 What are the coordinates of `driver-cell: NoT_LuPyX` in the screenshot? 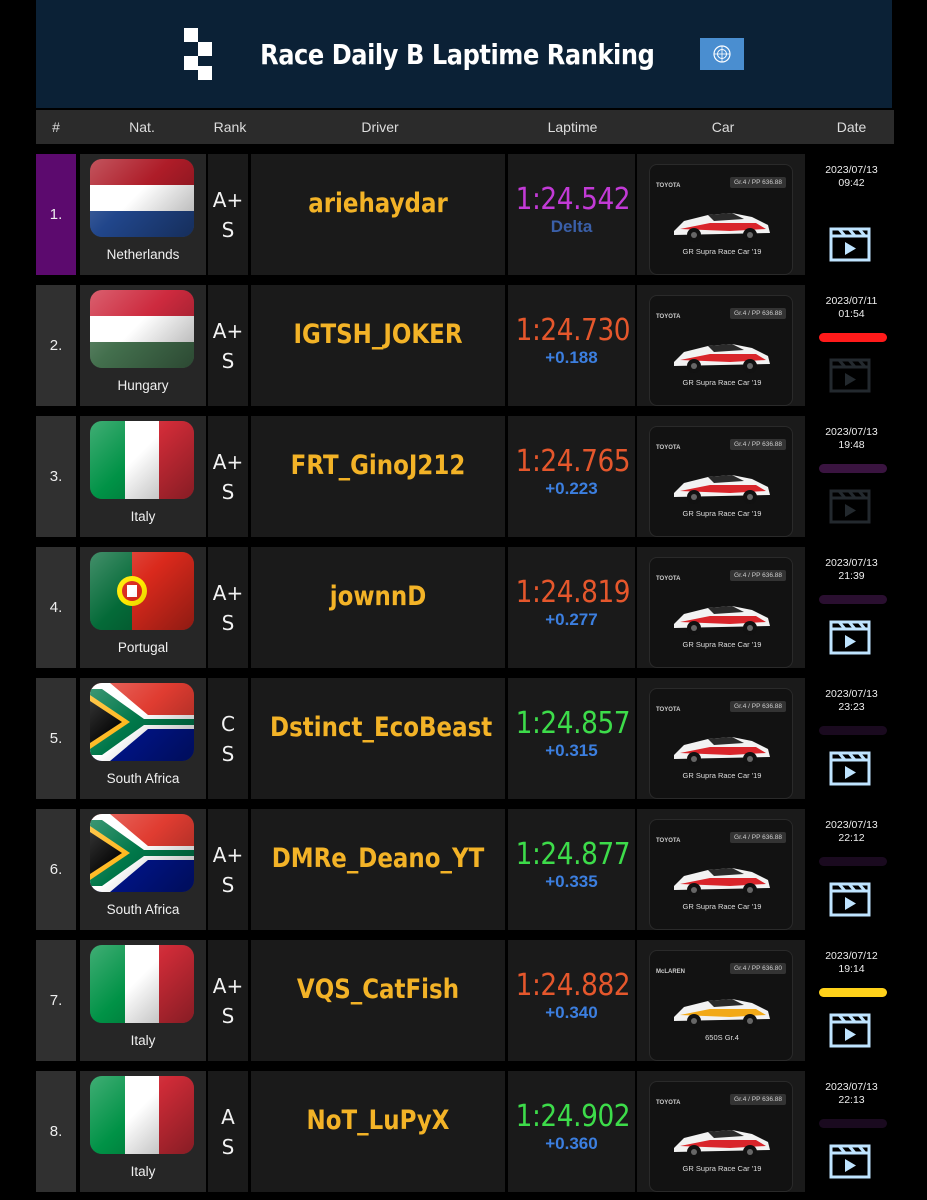 It's located at (378, 1131).